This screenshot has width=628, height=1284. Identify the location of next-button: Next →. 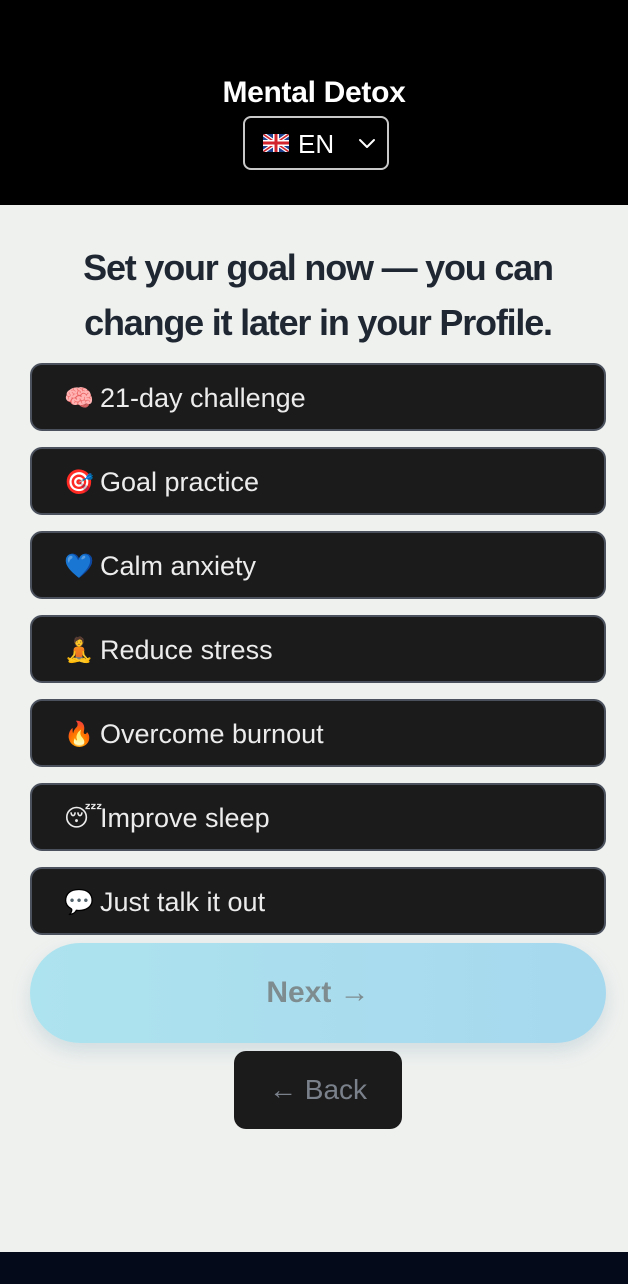
(318, 993).